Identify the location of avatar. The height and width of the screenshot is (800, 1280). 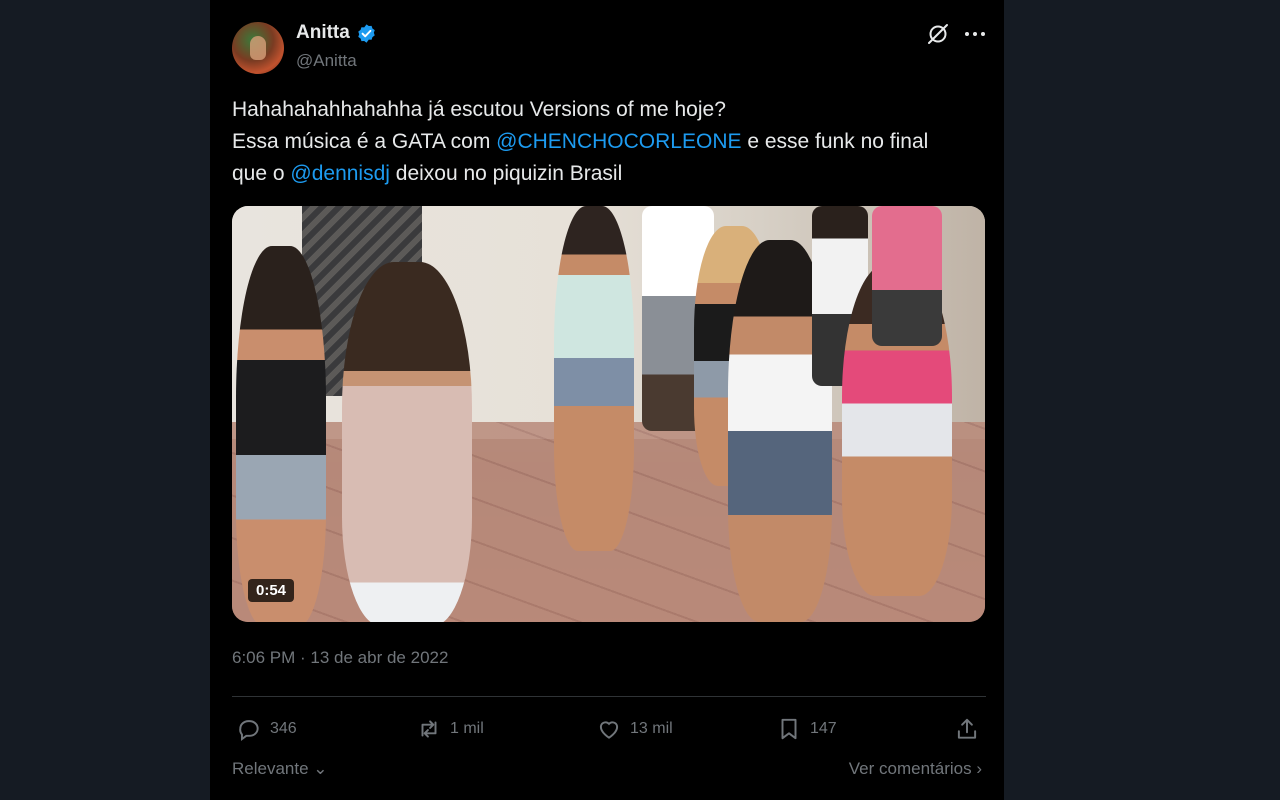
(258, 48).